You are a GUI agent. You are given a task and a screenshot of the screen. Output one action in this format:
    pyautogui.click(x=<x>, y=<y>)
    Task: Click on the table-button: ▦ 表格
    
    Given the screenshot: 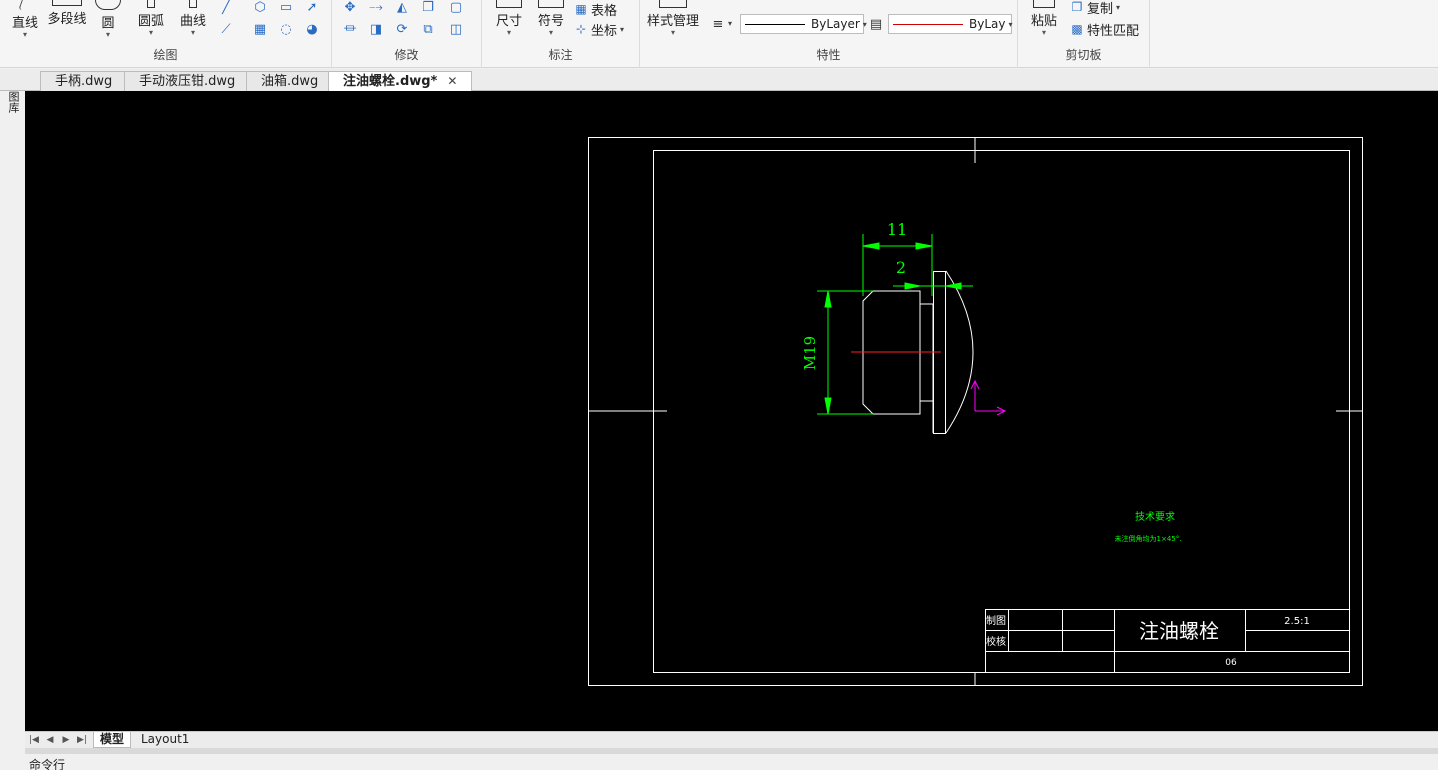 What is the action you would take?
    pyautogui.click(x=595, y=9)
    